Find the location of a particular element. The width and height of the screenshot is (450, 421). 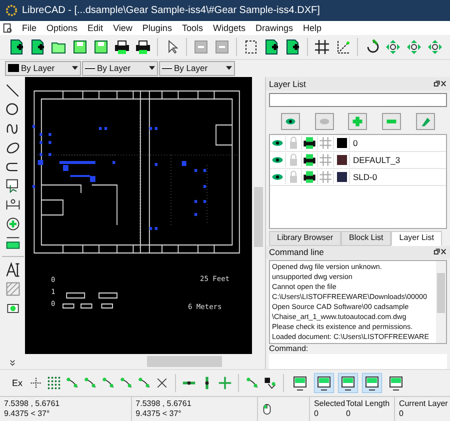

select-icon is located at coordinates (12, 186).